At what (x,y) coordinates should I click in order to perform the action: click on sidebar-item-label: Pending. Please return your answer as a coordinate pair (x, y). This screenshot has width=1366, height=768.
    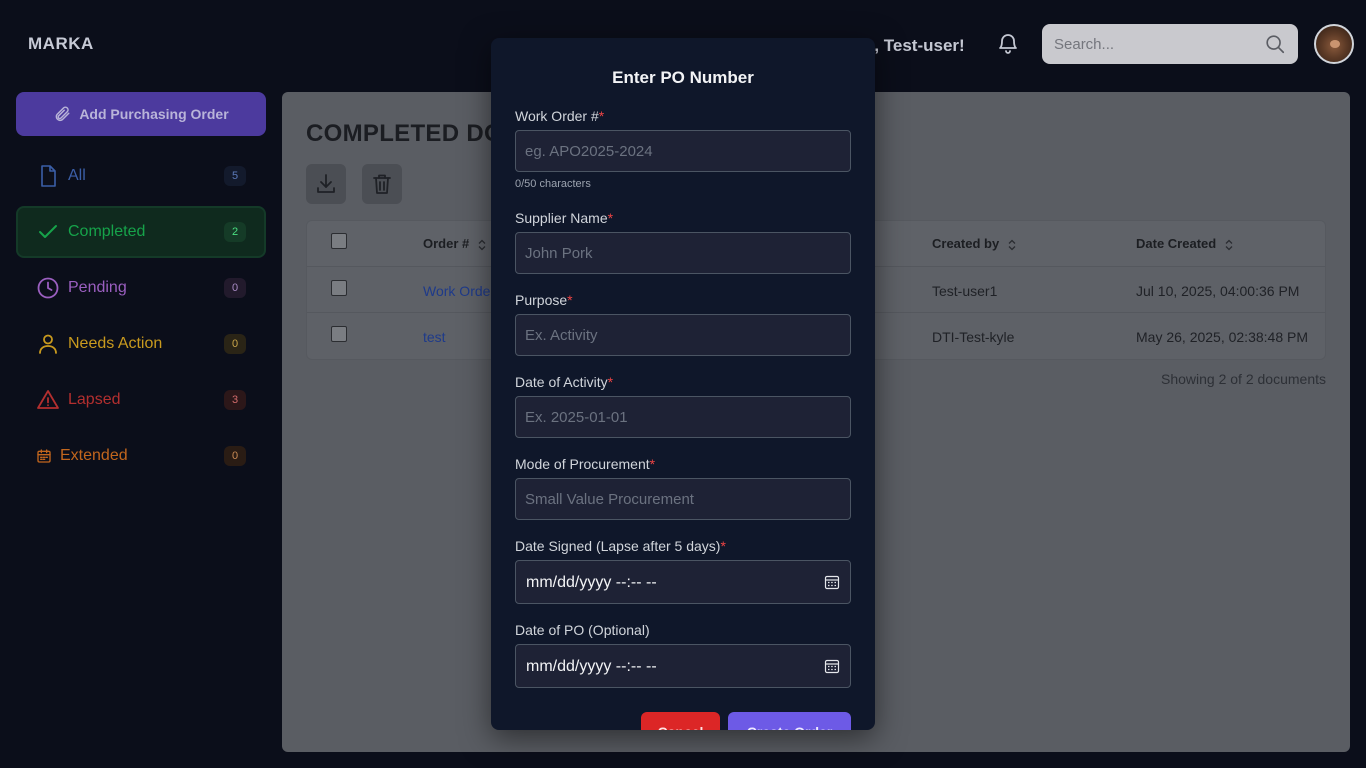
    Looking at the image, I should click on (97, 287).